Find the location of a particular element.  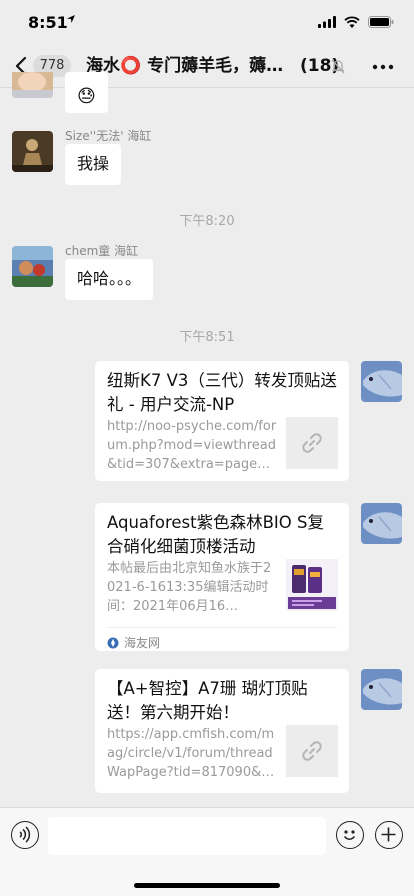

sender-name: chem童 海缸 is located at coordinates (102, 251).